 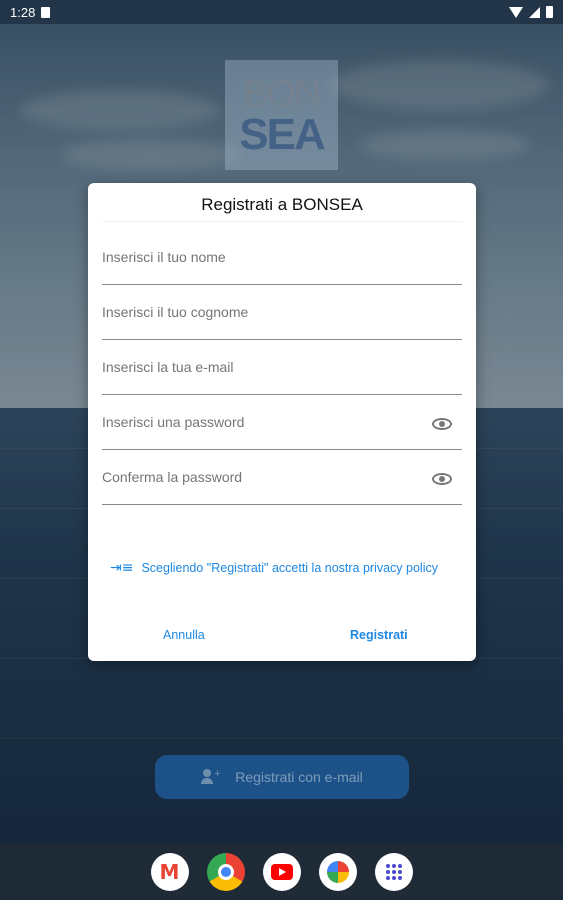 I want to click on last-name-placeholder: Inserisci il tuo cognome, so click(x=175, y=312).